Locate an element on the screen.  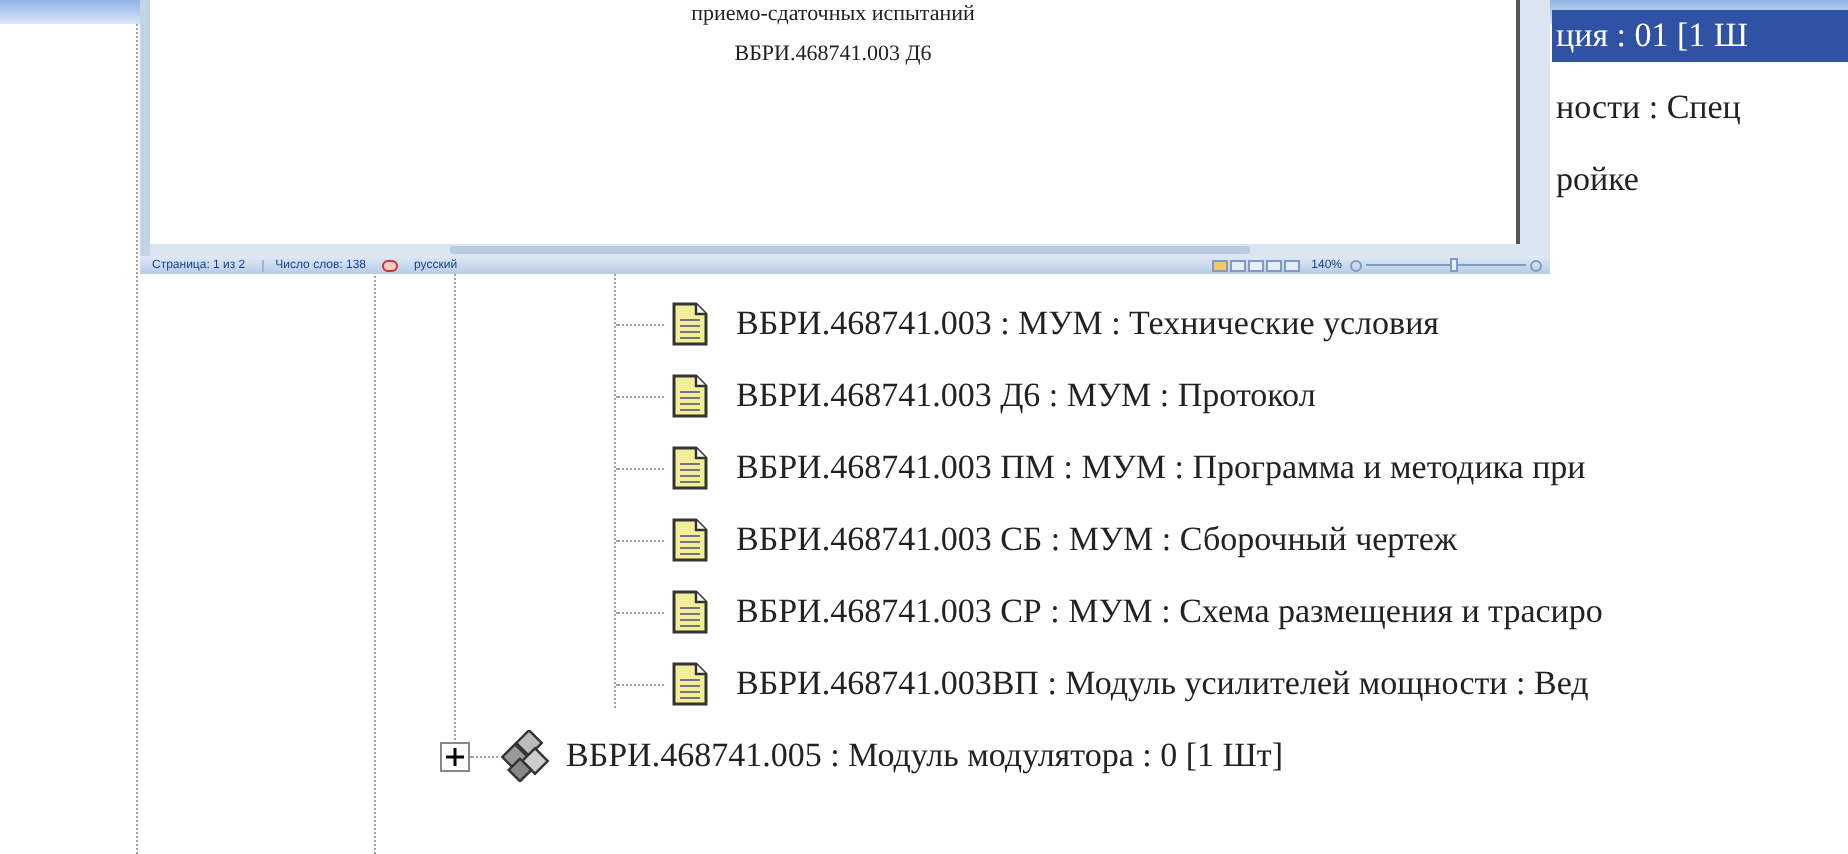
tree-item: ройке is located at coordinates (1700, 180).